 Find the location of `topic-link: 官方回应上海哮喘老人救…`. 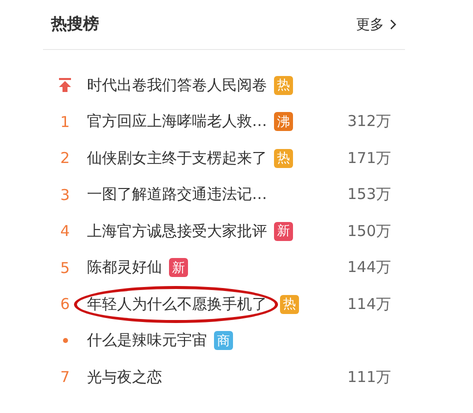

topic-link: 官方回应上海哮喘老人救… is located at coordinates (177, 122).